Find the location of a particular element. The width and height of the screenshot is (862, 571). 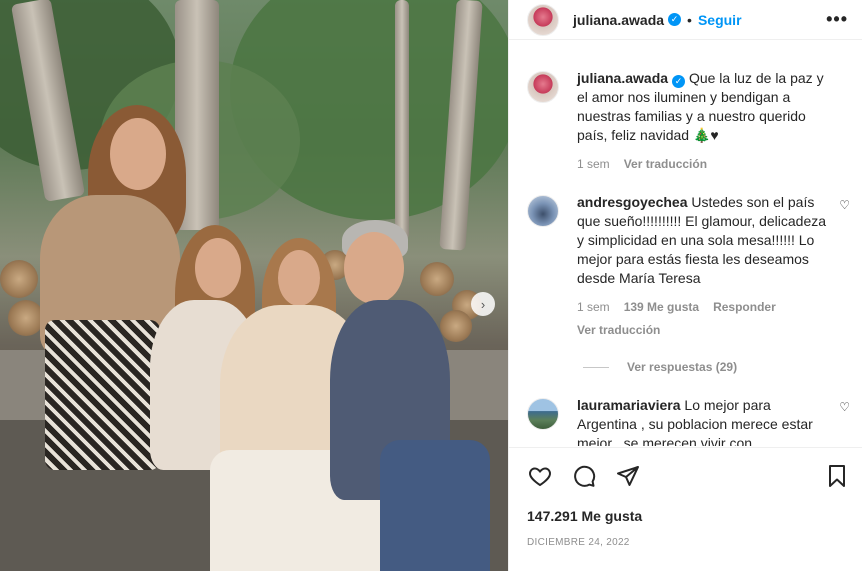

heart-icon is located at coordinates (540, 476).